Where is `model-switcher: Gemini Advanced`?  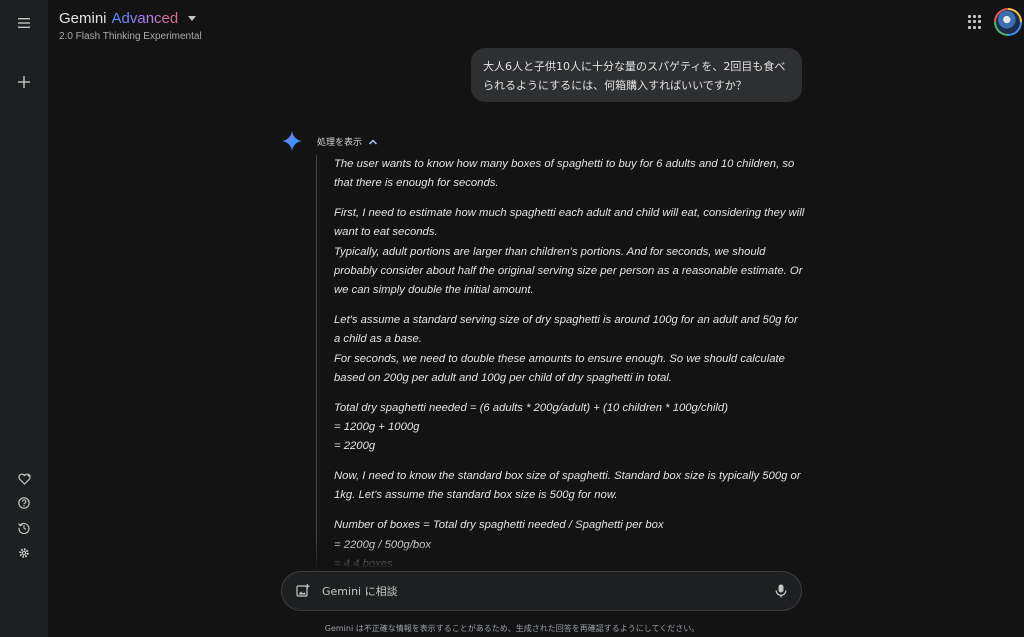 model-switcher: Gemini Advanced is located at coordinates (130, 18).